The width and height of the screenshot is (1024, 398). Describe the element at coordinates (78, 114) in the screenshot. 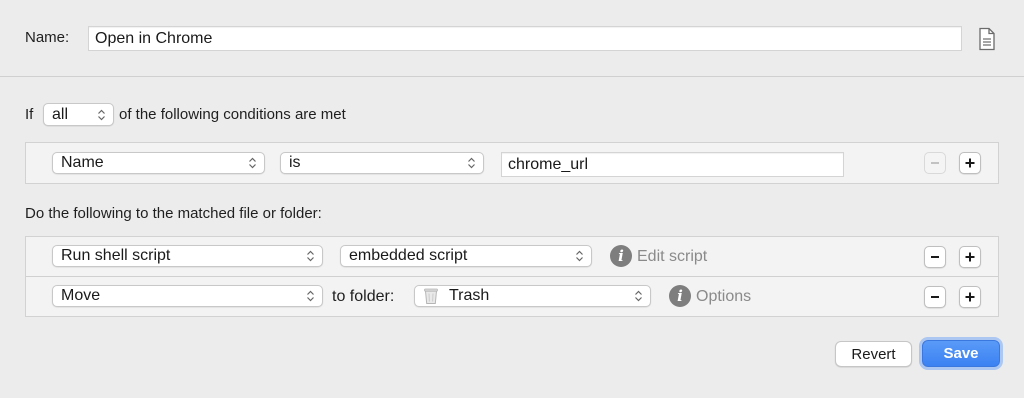

I see `match-mode-popup: all` at that location.